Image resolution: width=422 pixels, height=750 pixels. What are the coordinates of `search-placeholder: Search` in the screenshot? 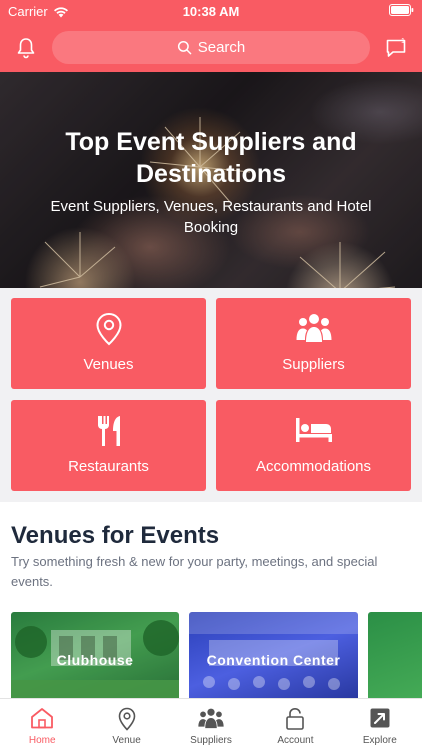 It's located at (221, 47).